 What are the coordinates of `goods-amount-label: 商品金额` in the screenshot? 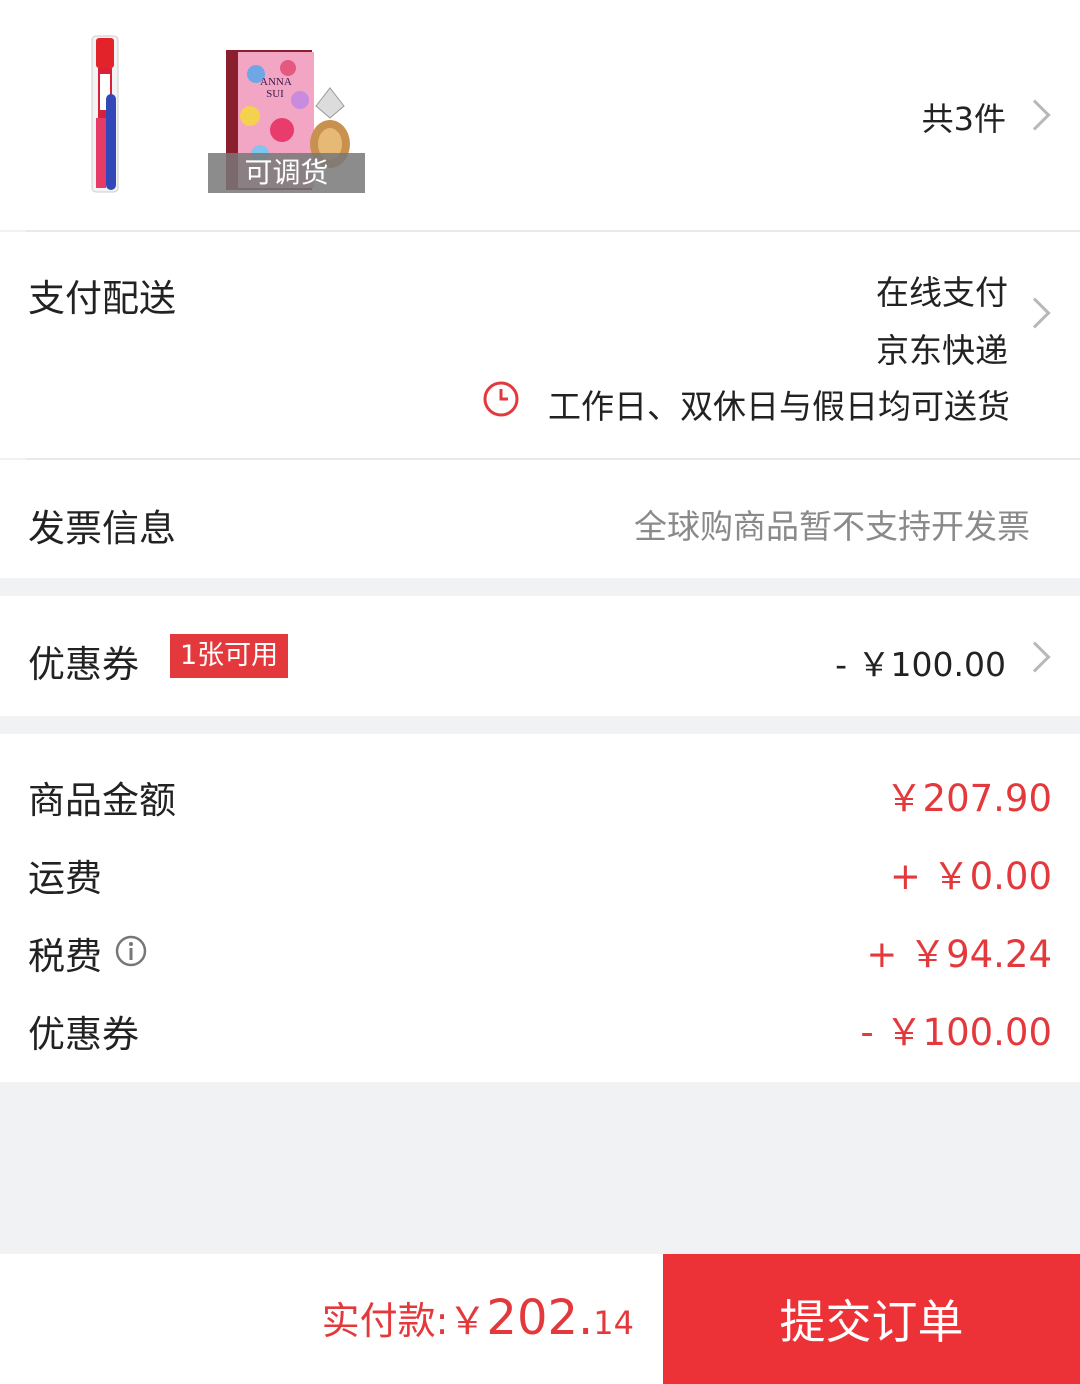 It's located at (102, 800).